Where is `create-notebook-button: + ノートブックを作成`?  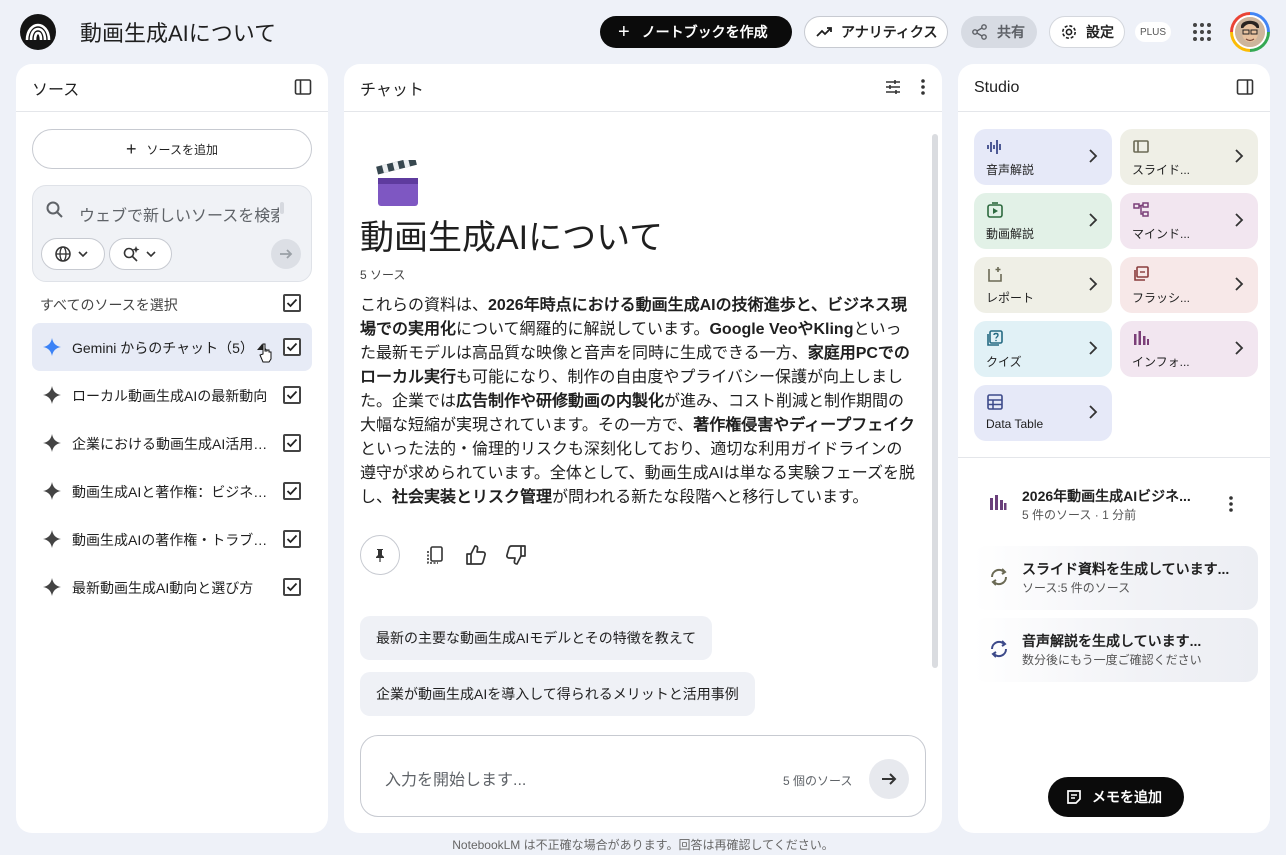 create-notebook-button: + ノートブックを作成 is located at coordinates (696, 32).